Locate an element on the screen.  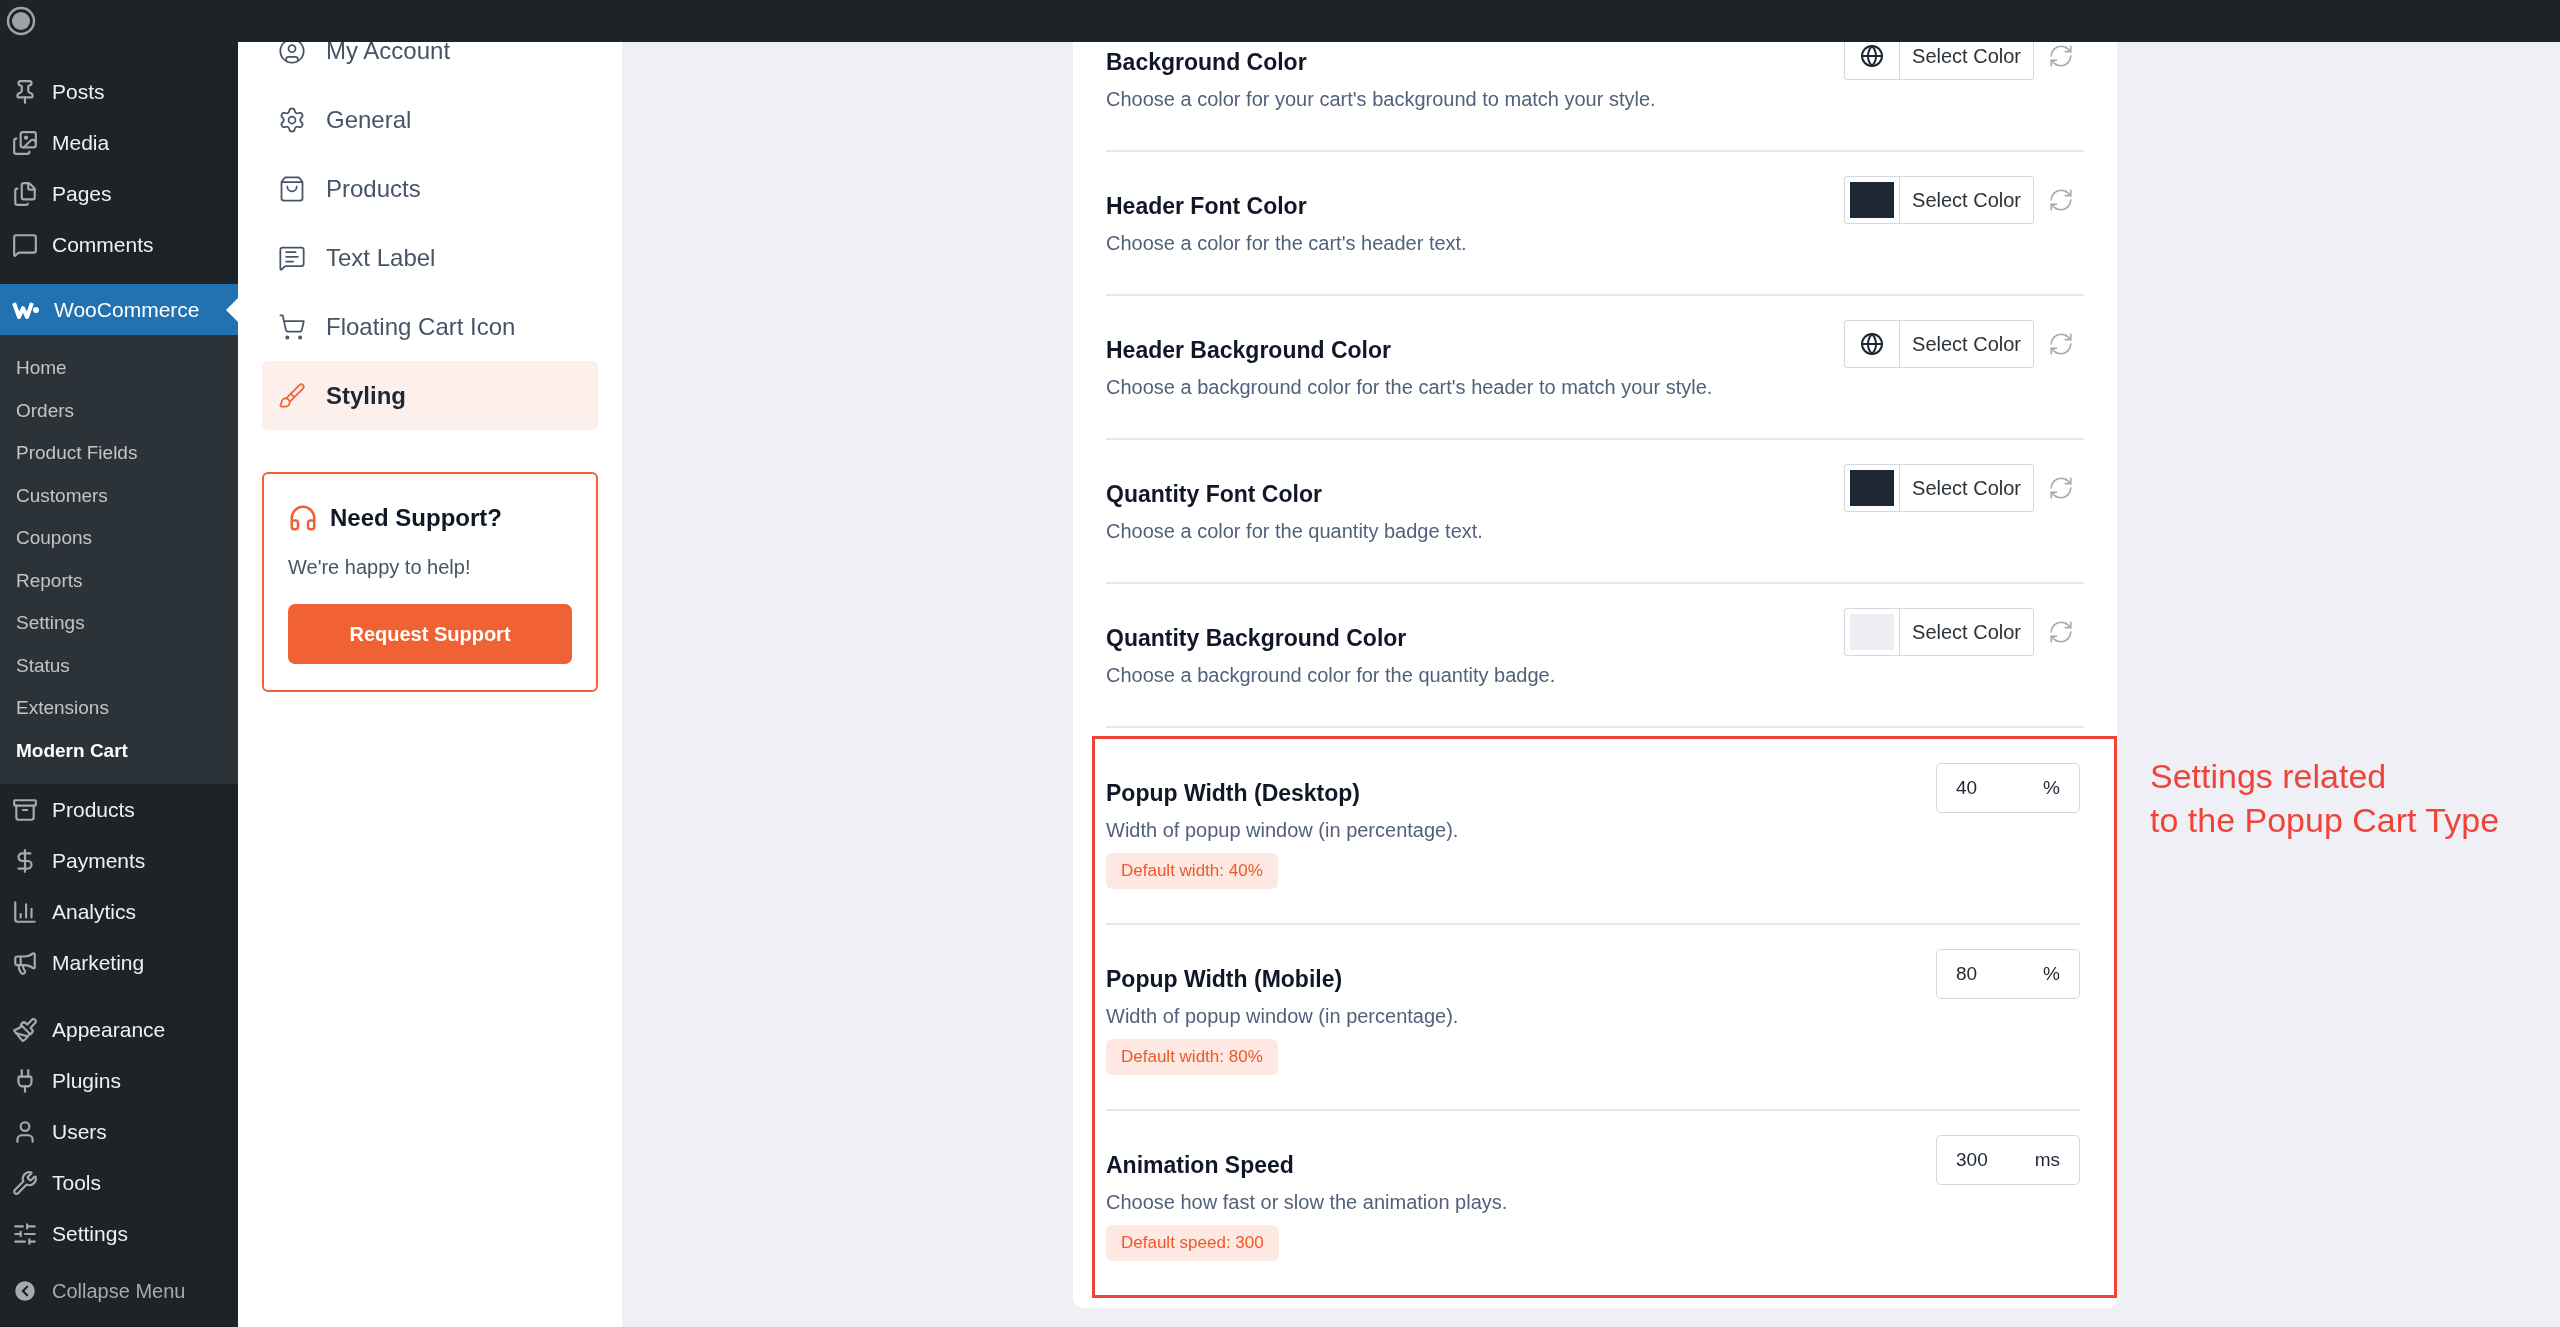
setting-description: Choose a background color for the quantity badge. is located at coordinates (1331, 675).